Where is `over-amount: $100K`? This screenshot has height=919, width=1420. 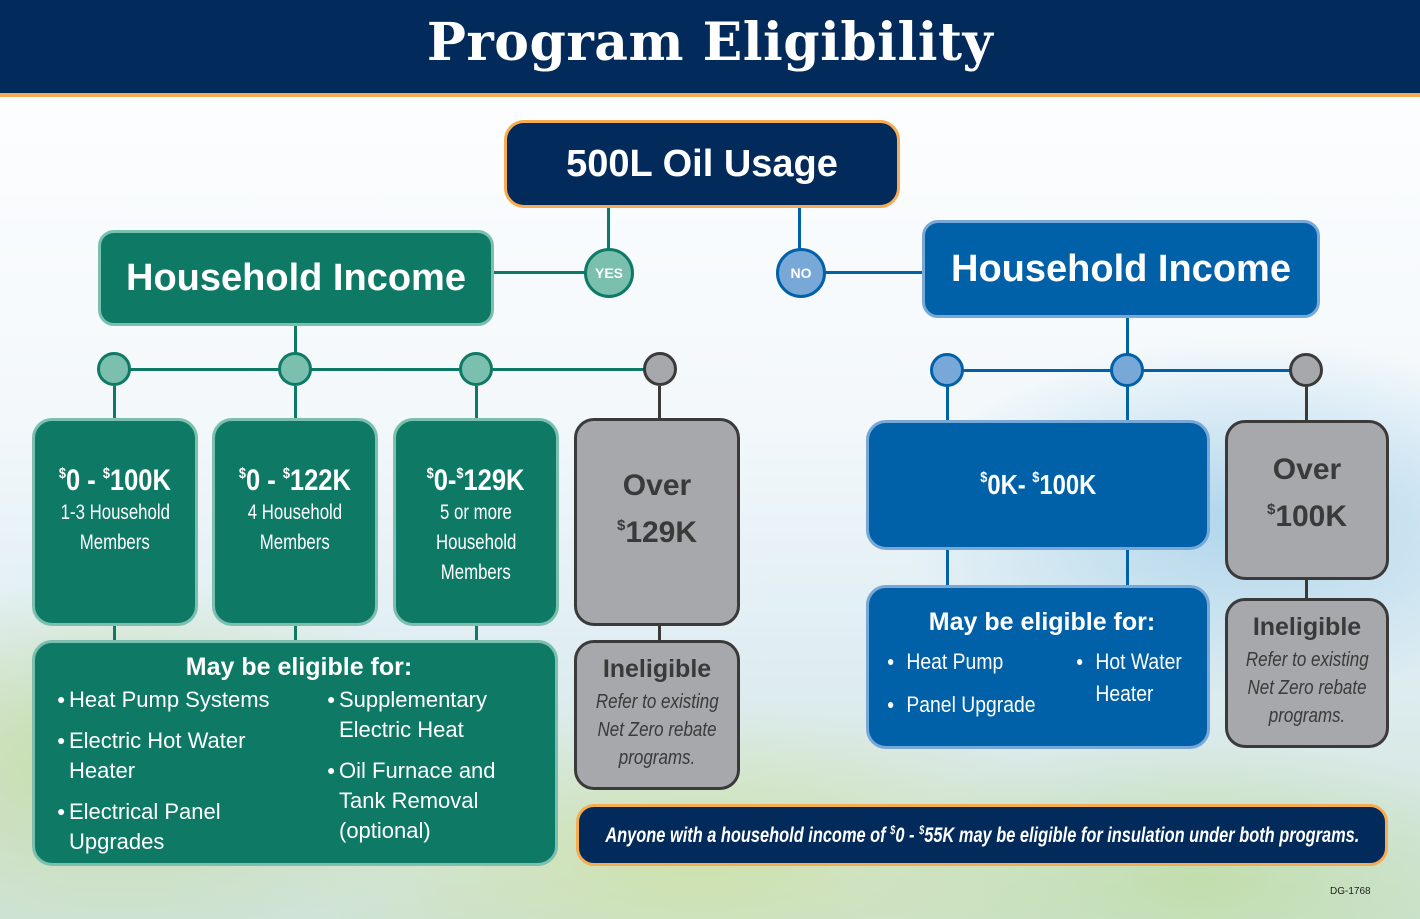
over-amount: $100K is located at coordinates (1307, 516).